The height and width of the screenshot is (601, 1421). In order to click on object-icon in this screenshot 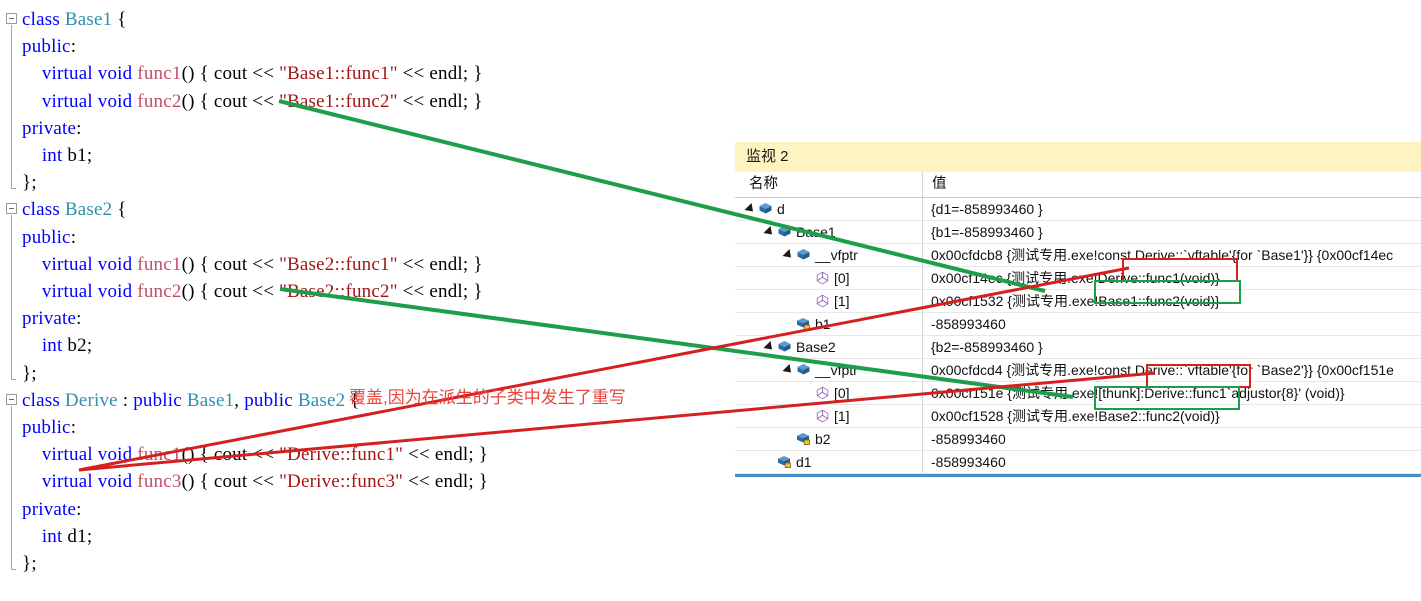, I will do `click(765, 209)`.